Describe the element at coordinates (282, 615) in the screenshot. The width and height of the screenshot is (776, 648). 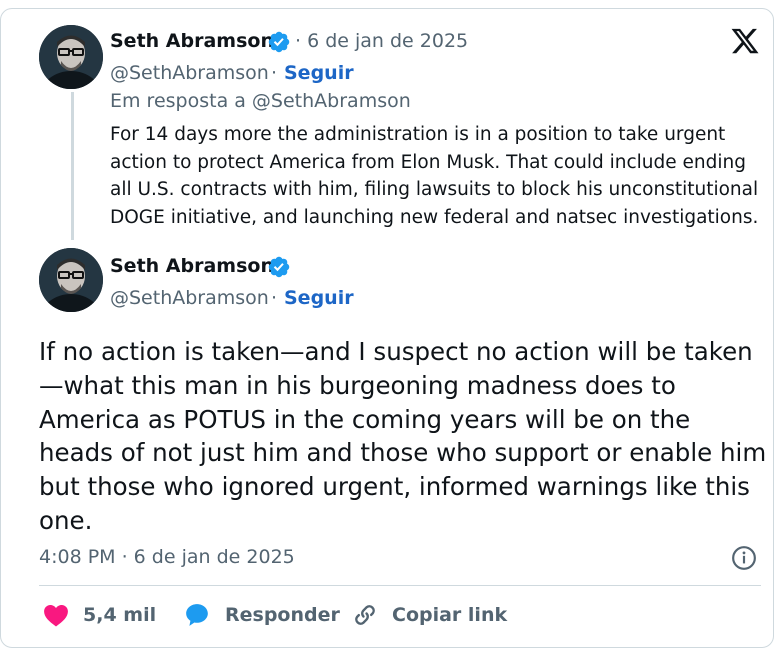
I see `reply-label: Responder` at that location.